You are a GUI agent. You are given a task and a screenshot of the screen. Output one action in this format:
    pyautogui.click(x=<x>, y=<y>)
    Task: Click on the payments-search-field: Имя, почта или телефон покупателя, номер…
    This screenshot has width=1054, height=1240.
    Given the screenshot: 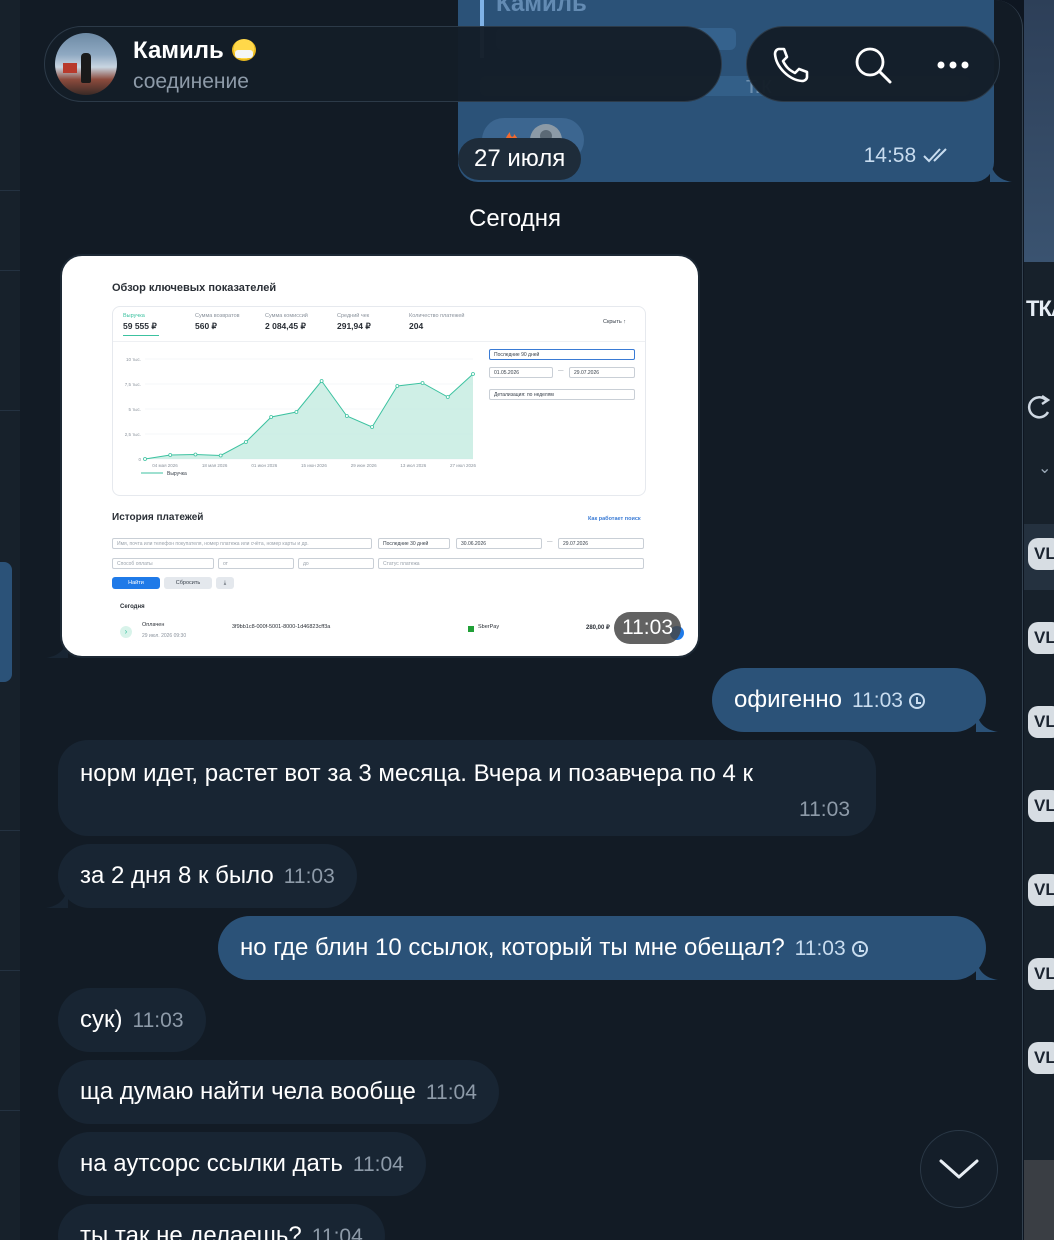 What is the action you would take?
    pyautogui.click(x=242, y=543)
    